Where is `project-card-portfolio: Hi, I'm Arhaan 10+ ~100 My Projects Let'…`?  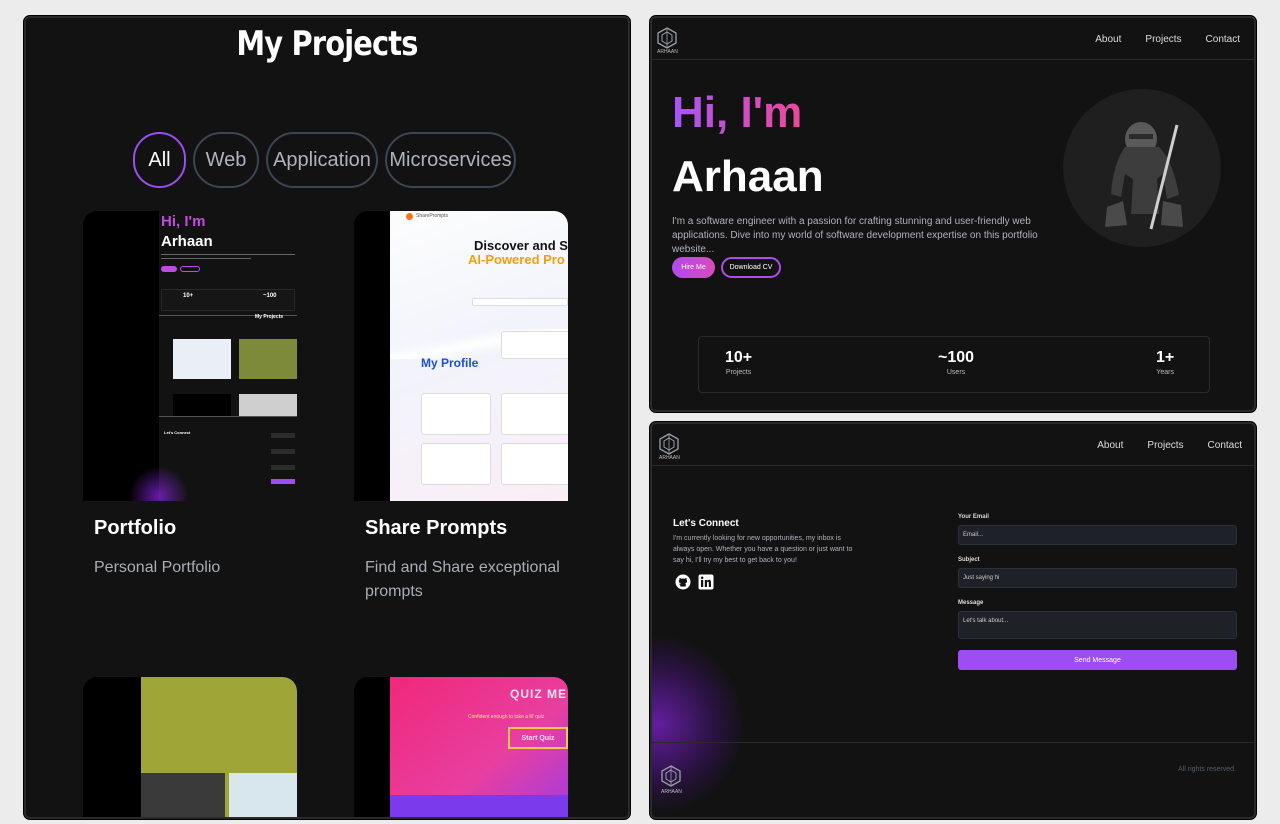
project-card-portfolio: Hi, I'm Arhaan 10+ ~100 My Projects Let'… is located at coordinates (190, 395).